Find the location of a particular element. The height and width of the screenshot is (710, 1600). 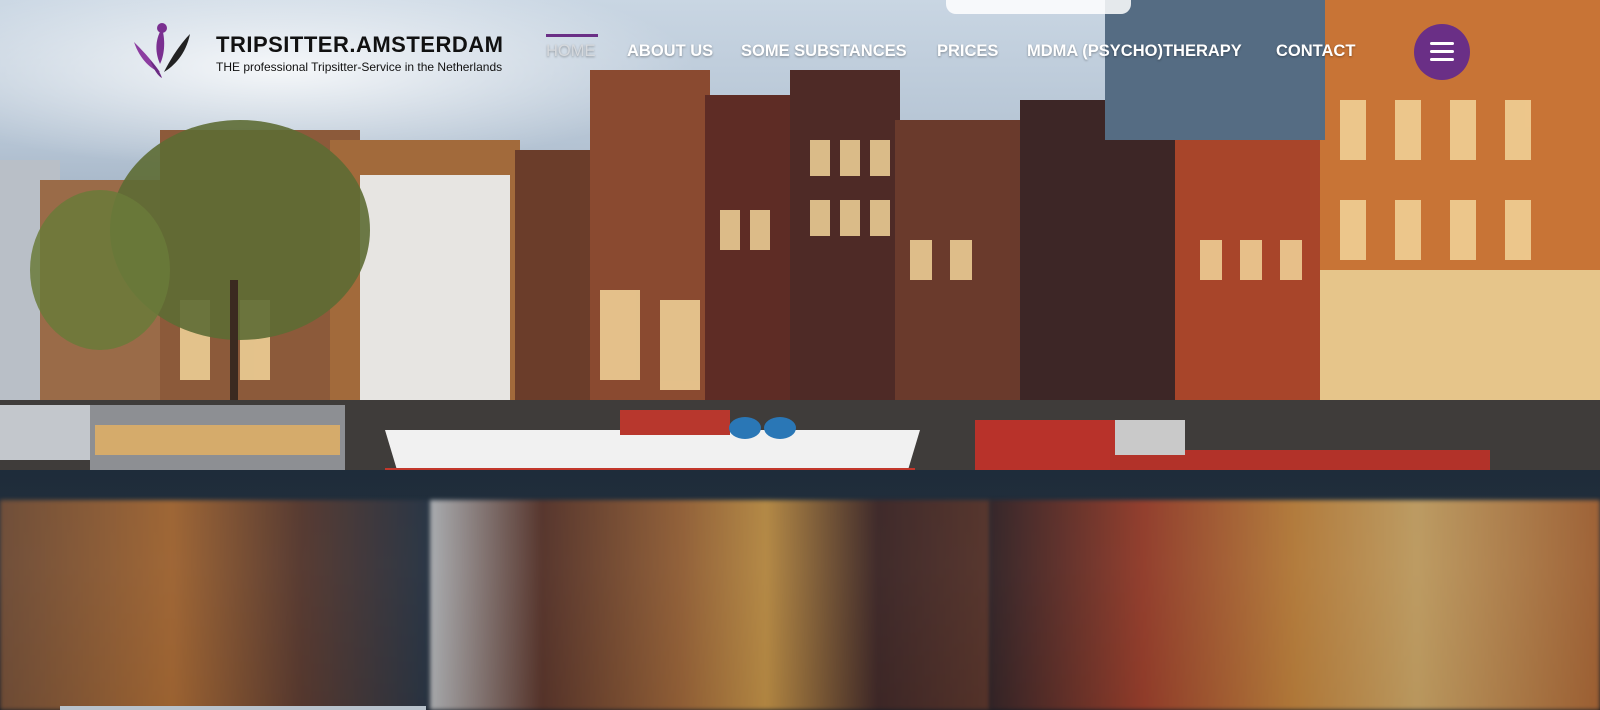

hamburger-menu-icon is located at coordinates (1442, 52).